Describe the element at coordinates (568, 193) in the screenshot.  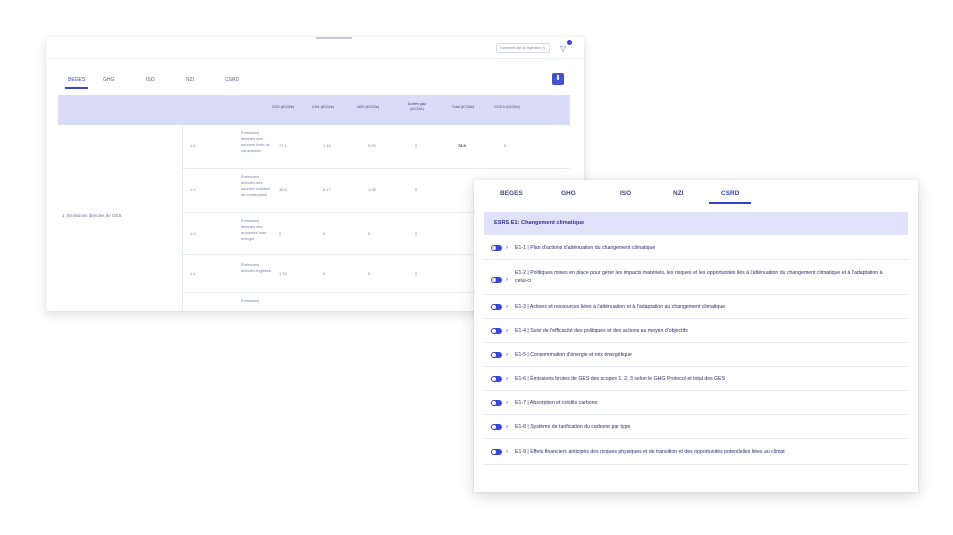
I see `front-tab-ghg: GHG` at that location.